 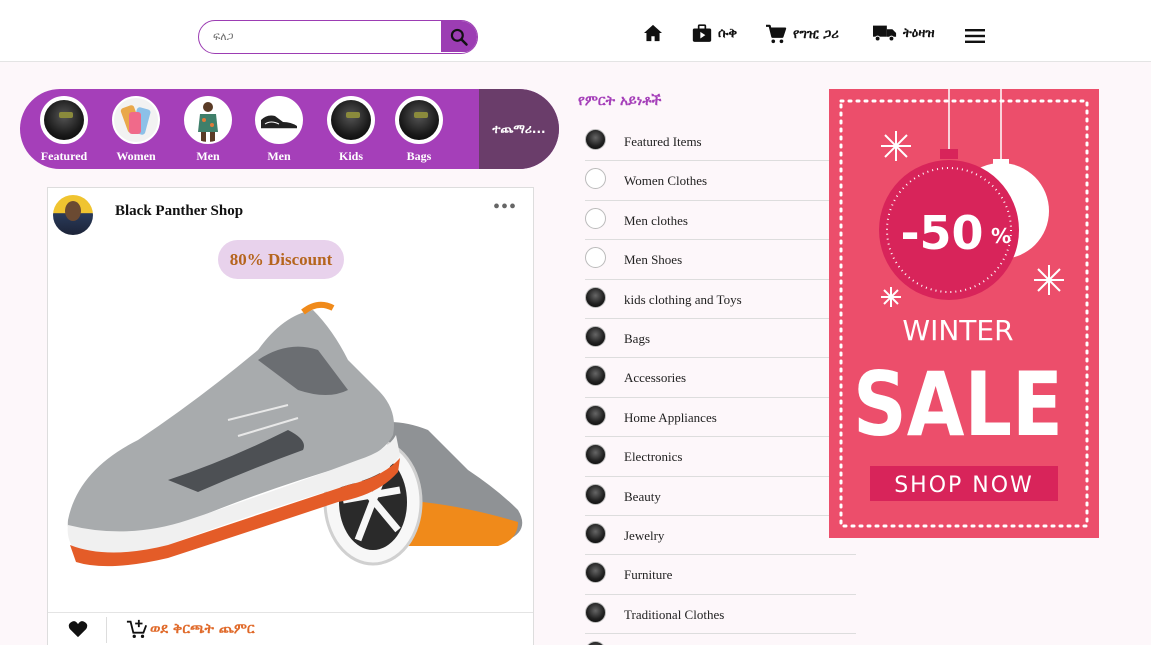 I want to click on category-item: Electronics, so click(x=720, y=457).